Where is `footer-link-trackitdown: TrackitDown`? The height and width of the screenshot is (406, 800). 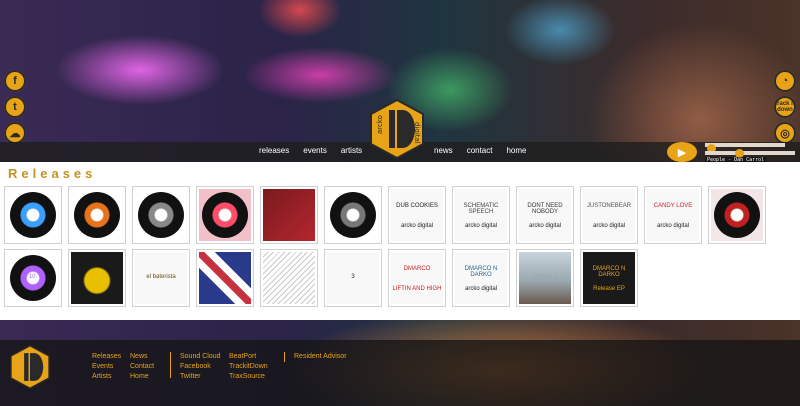 footer-link-trackitdown: TrackitDown is located at coordinates (248, 366).